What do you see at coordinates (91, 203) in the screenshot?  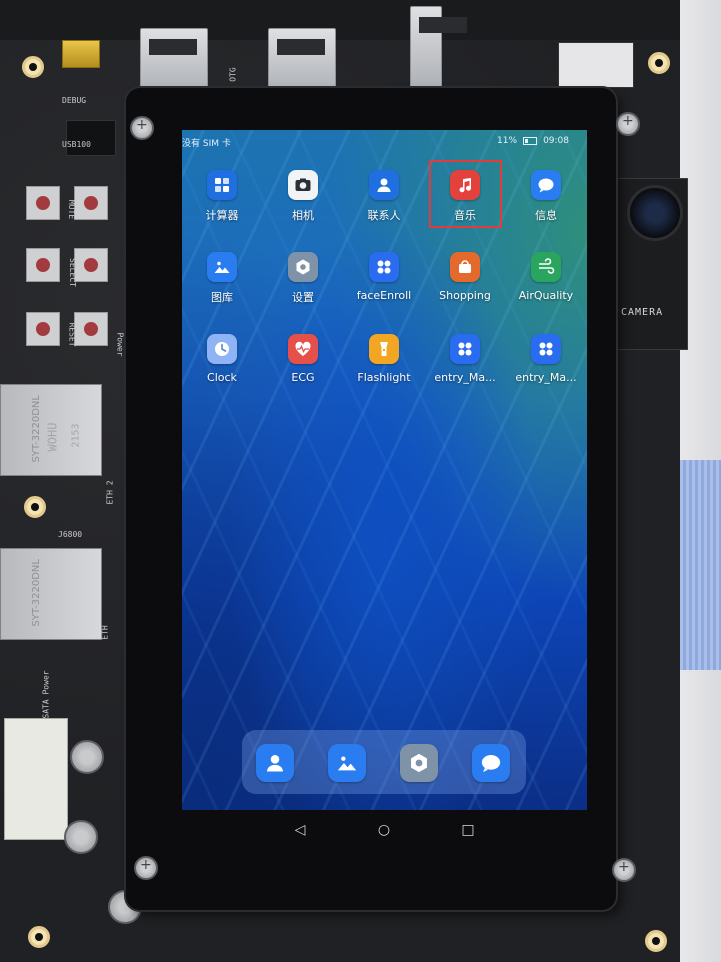 I see `mute-button` at bounding box center [91, 203].